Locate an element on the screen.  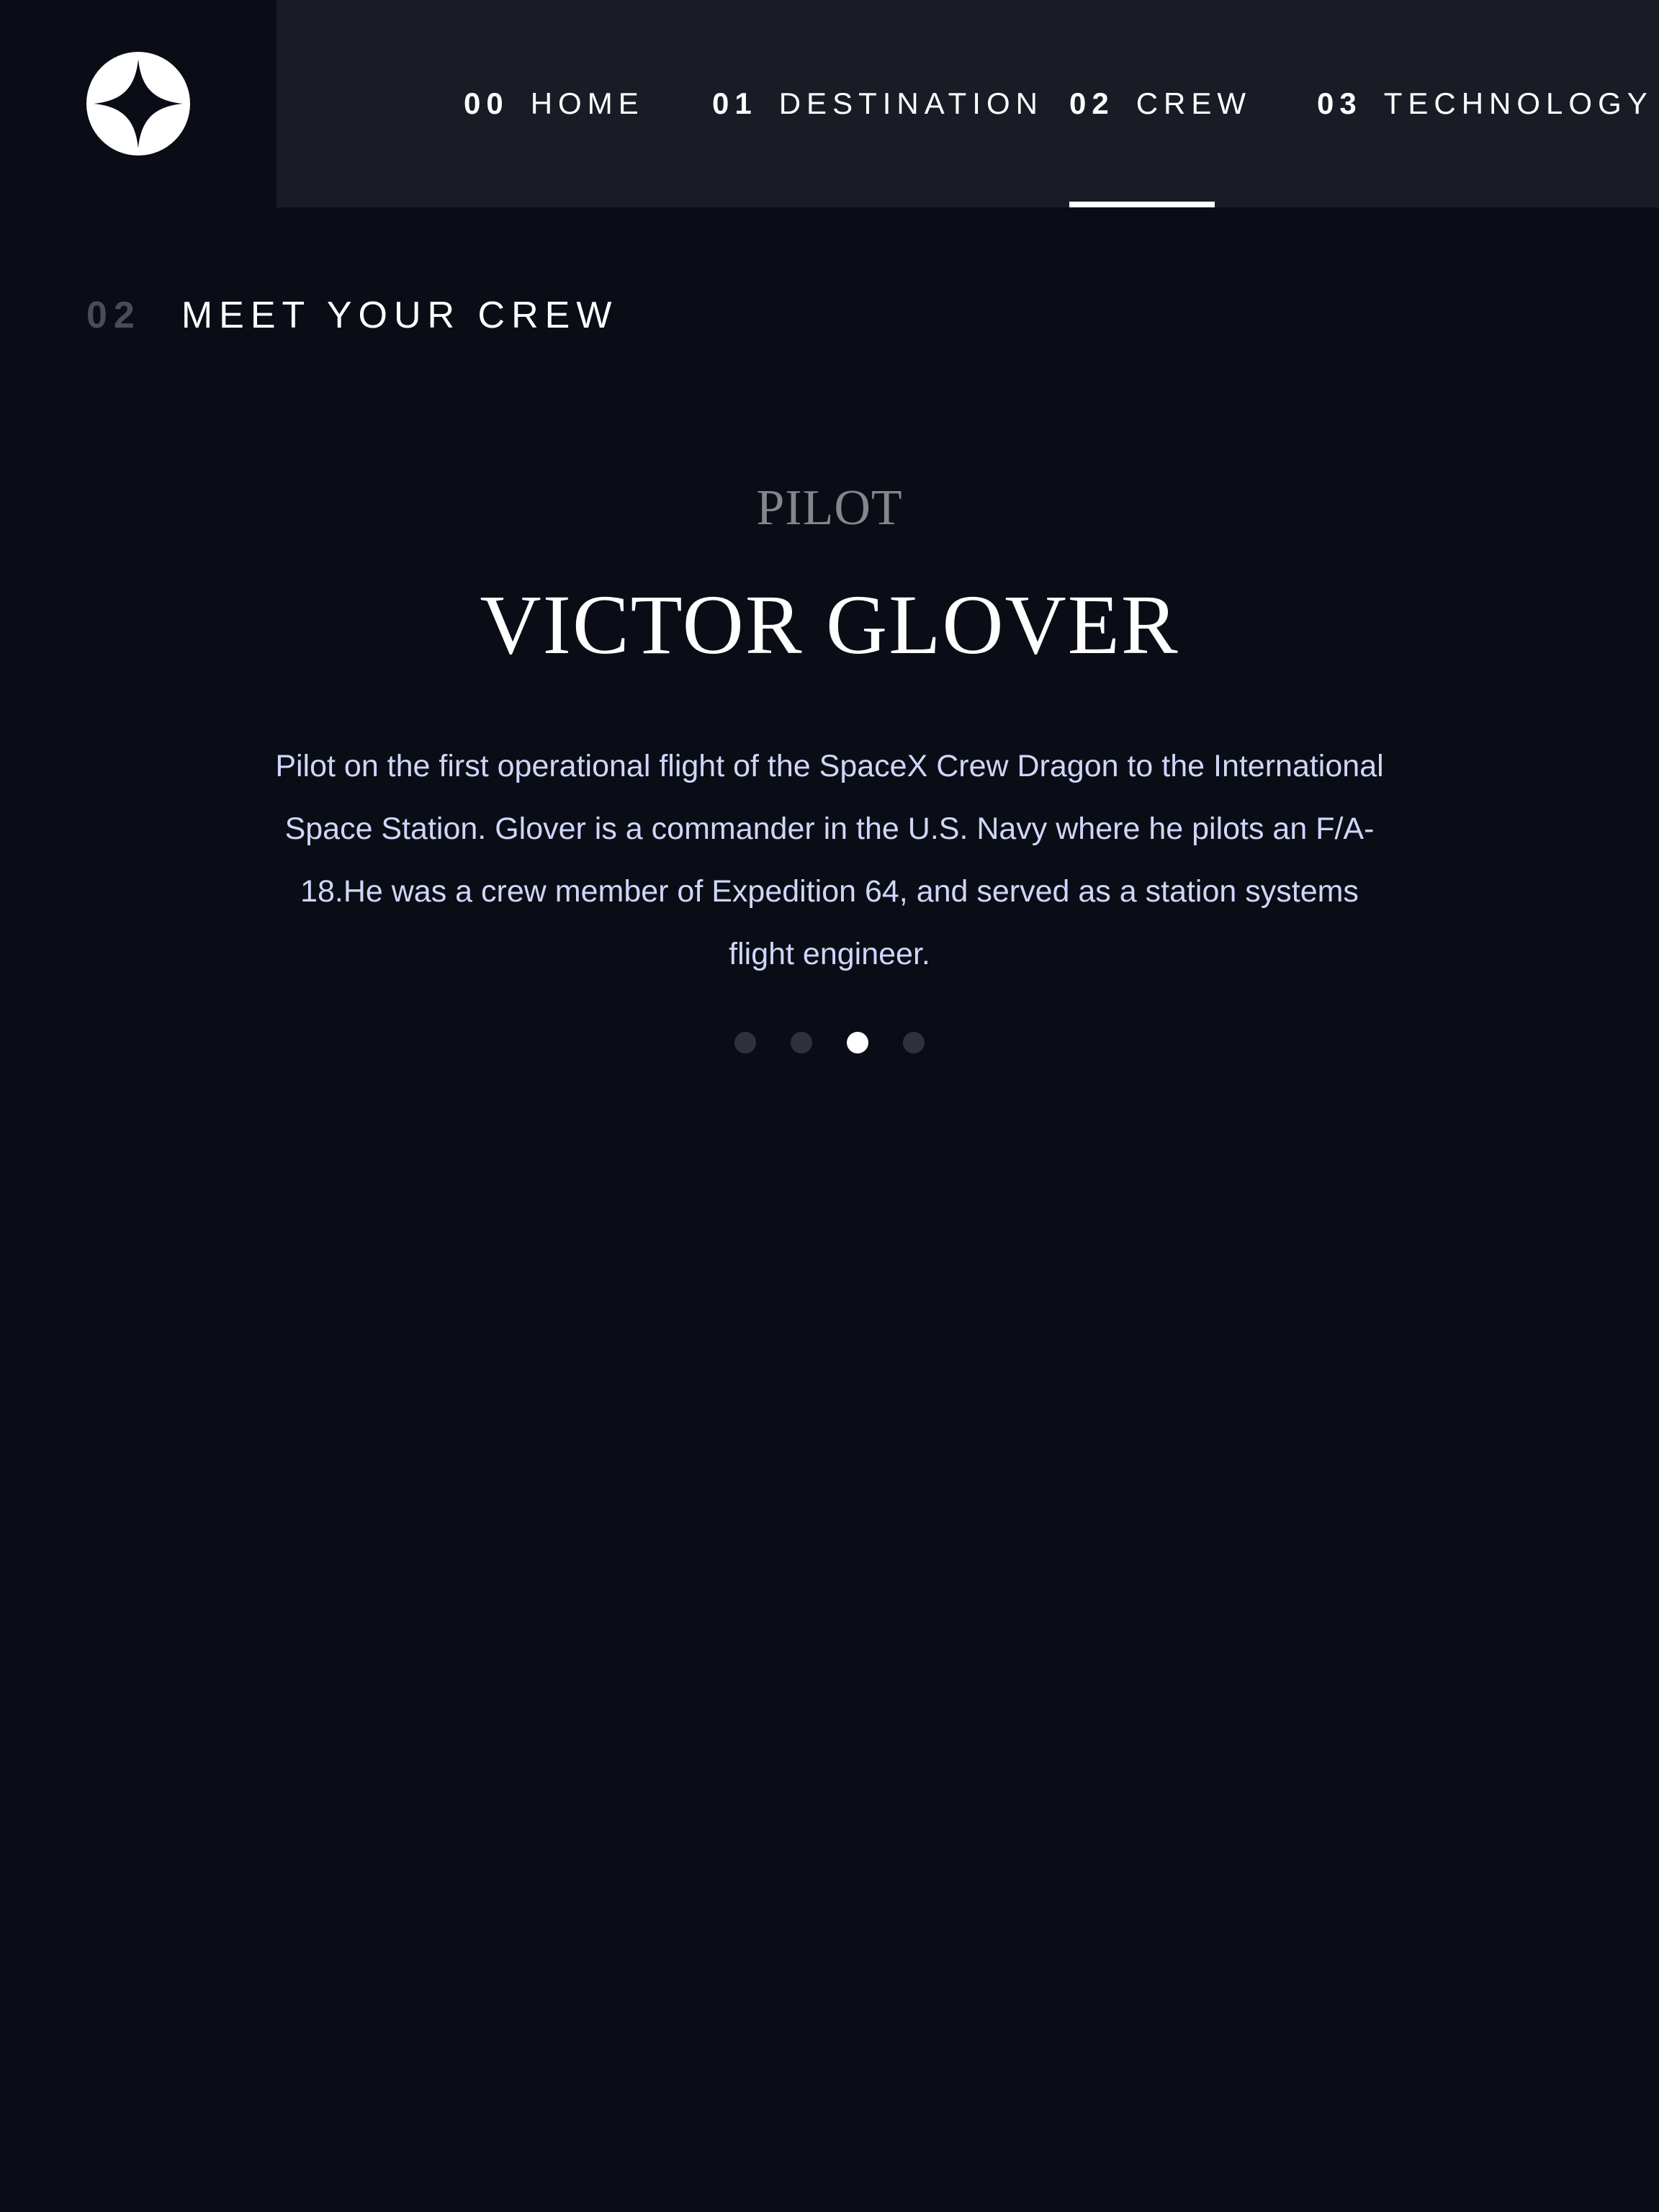
star-logo-icon is located at coordinates (138, 104).